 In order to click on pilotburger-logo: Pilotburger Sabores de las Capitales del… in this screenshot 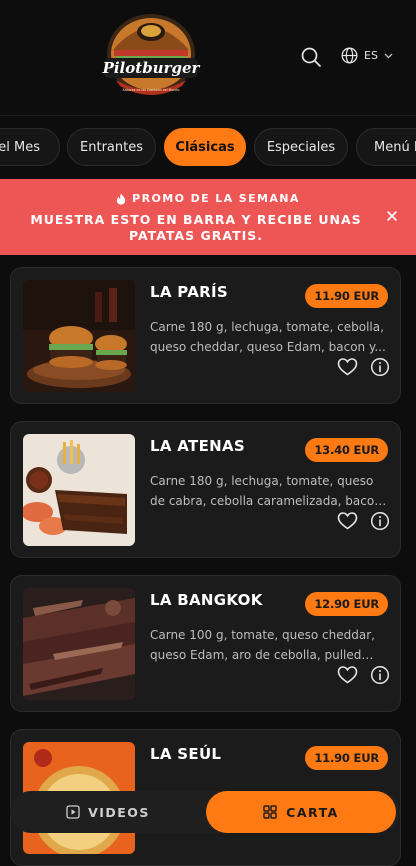, I will do `click(151, 56)`.